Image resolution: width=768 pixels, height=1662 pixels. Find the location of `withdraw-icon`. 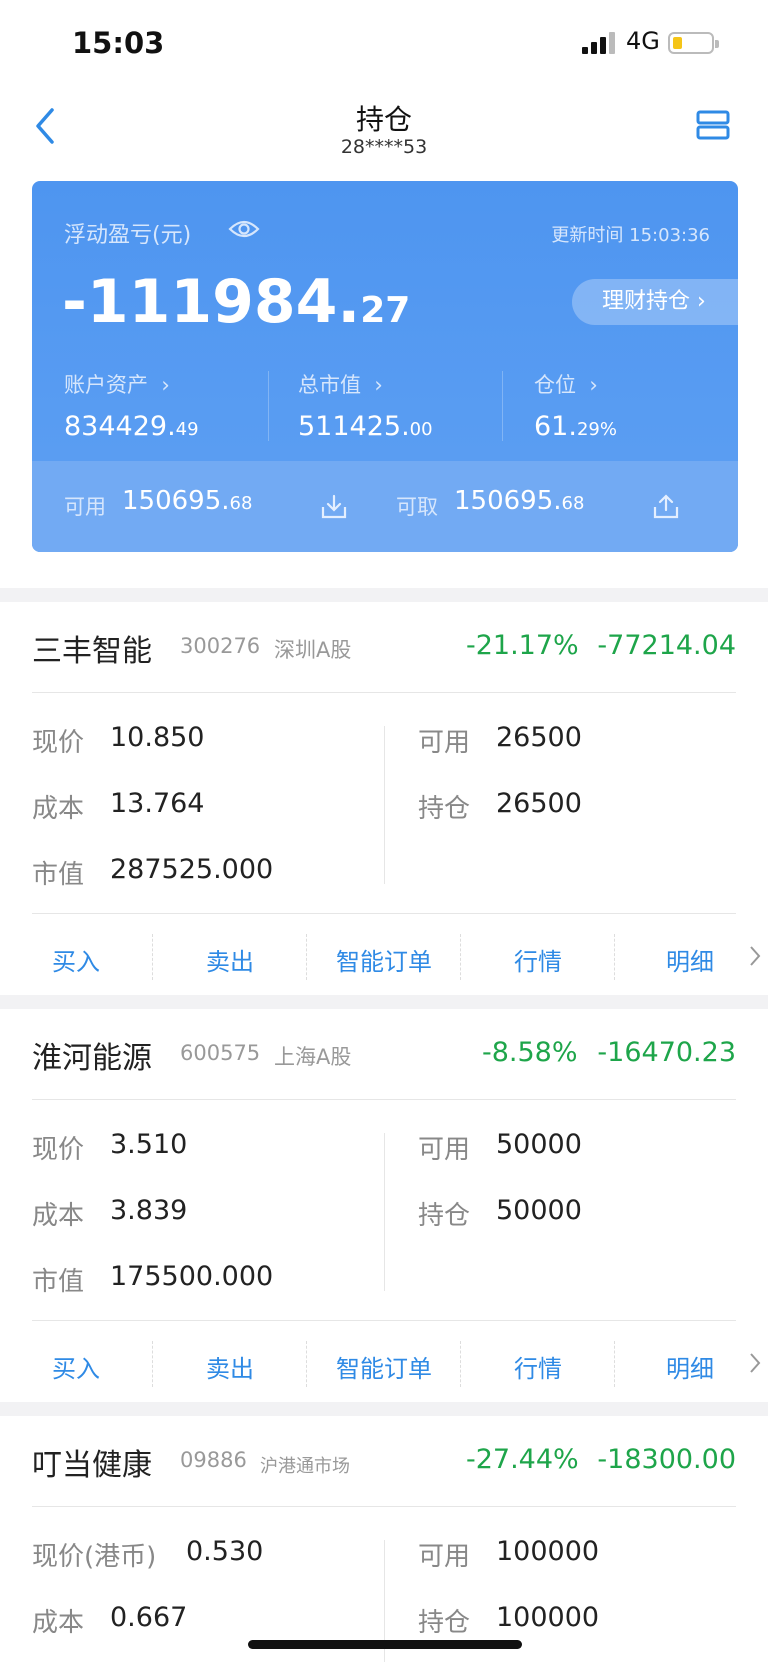

withdraw-icon is located at coordinates (666, 507).